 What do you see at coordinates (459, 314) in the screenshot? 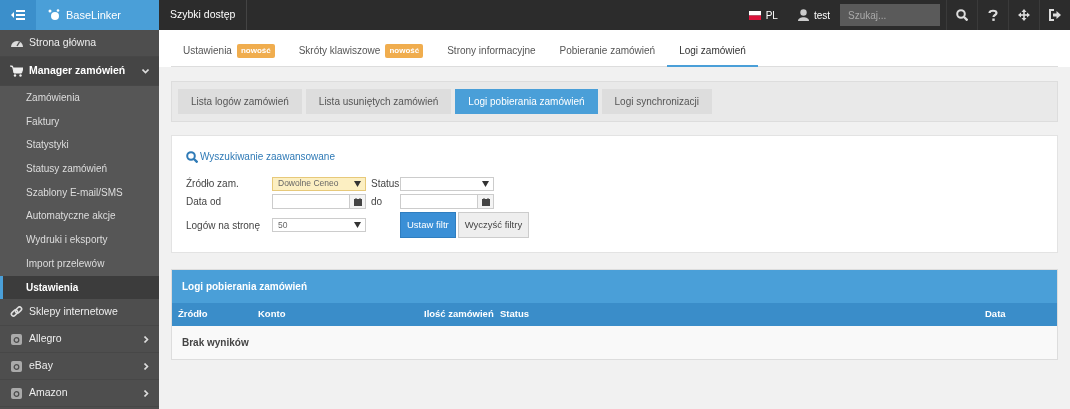
I see `column-header: Ilość zamówień` at bounding box center [459, 314].